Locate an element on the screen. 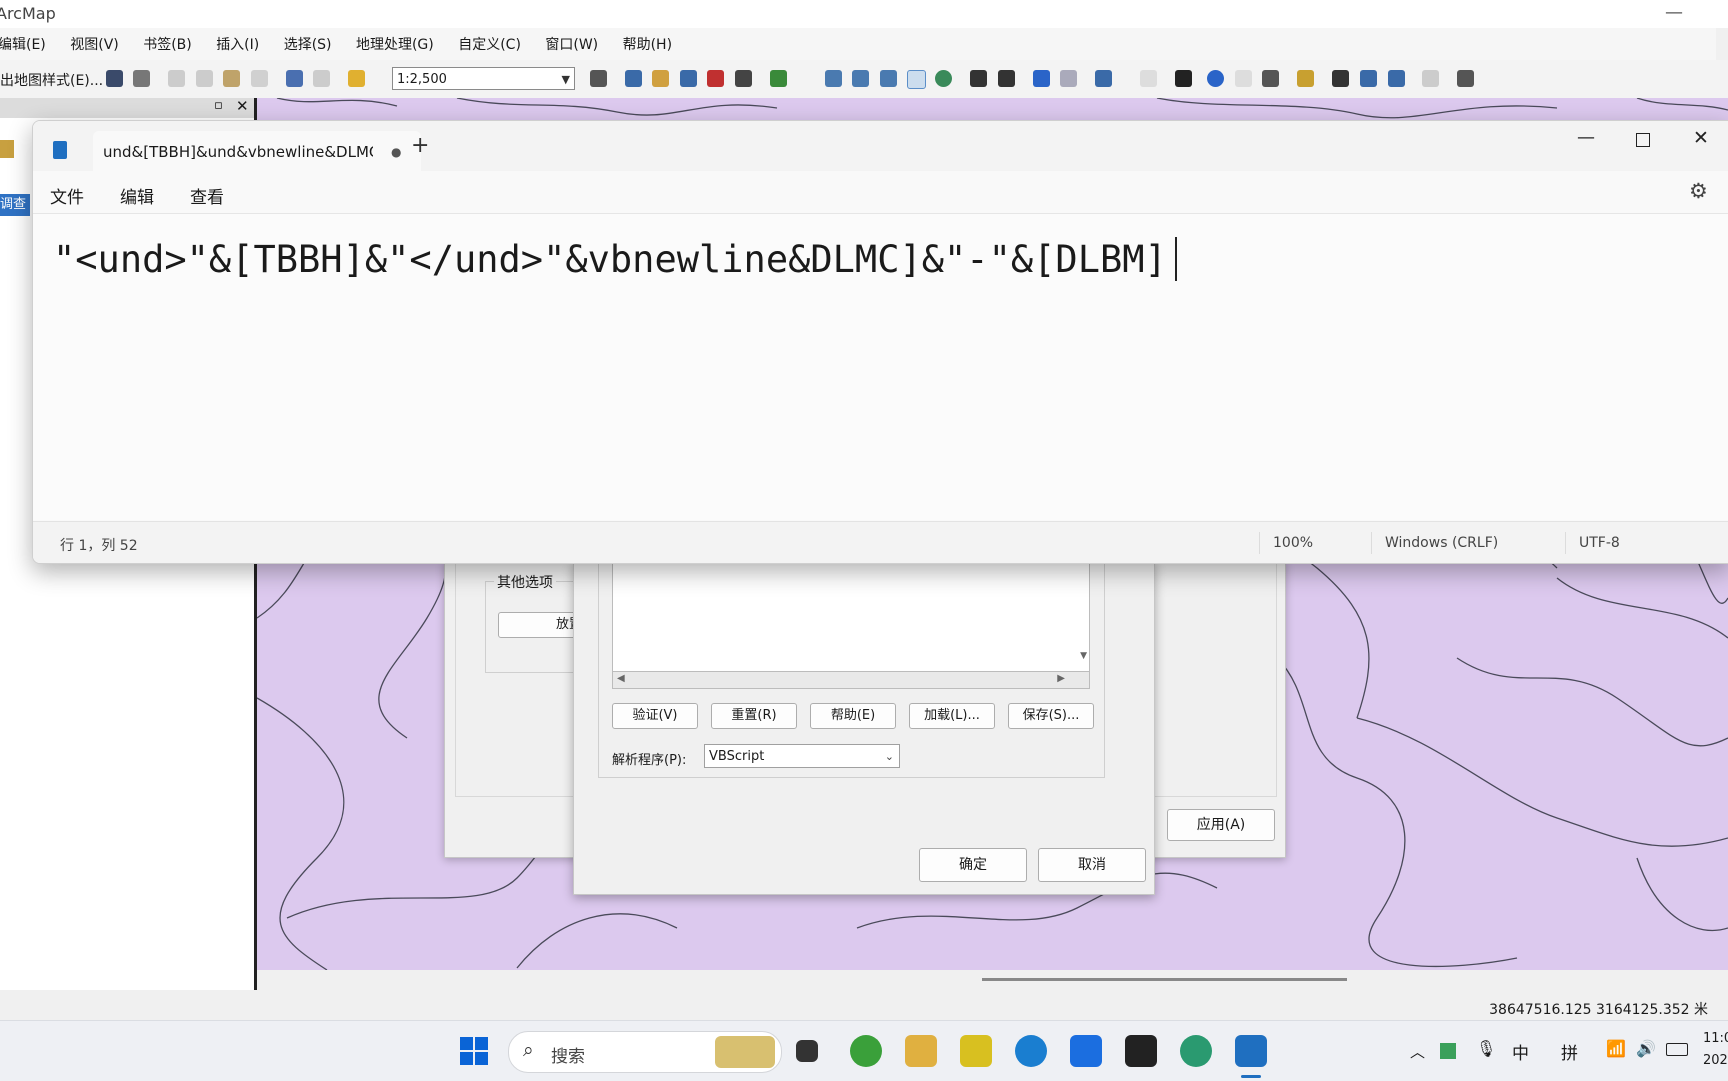 Image resolution: width=1728 pixels, height=1081 pixels. create-viewer-icon is located at coordinates (1465, 78).